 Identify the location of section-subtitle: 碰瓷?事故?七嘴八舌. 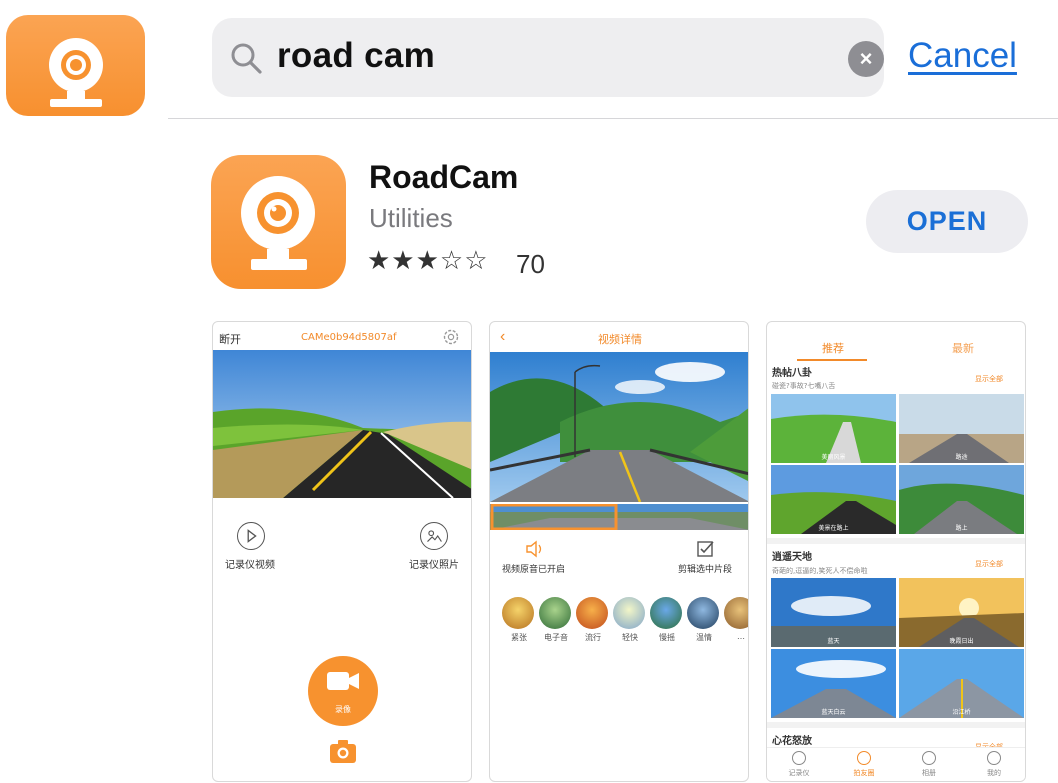
(804, 386).